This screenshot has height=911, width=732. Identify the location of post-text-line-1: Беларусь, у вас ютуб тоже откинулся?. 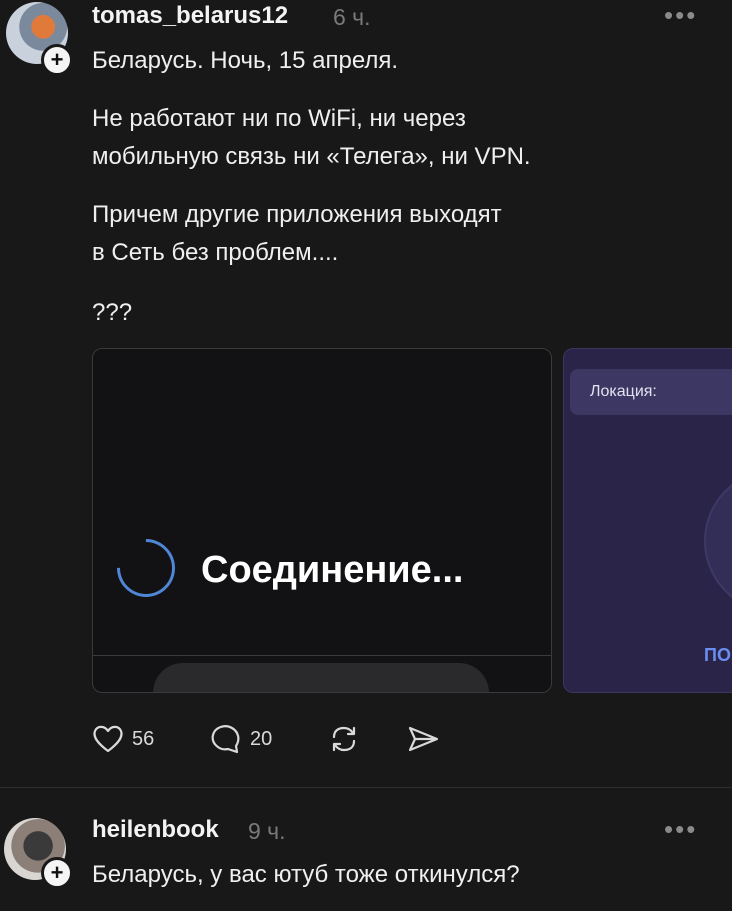
(306, 874).